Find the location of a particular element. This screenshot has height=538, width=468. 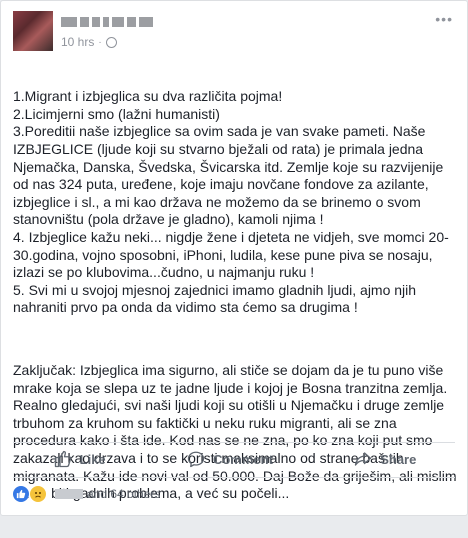

comment-button: Comment is located at coordinates (230, 459).